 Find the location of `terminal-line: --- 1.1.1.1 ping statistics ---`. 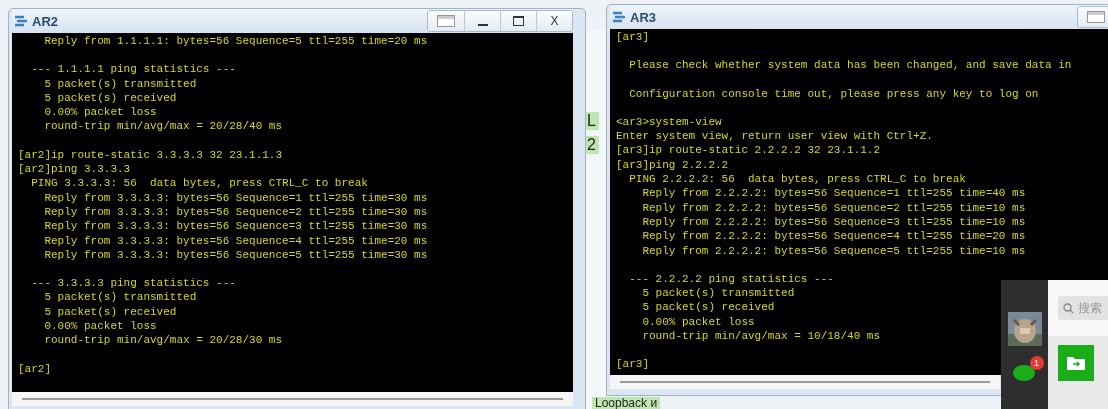

terminal-line: --- 1.1.1.1 ping statistics --- is located at coordinates (133, 69).